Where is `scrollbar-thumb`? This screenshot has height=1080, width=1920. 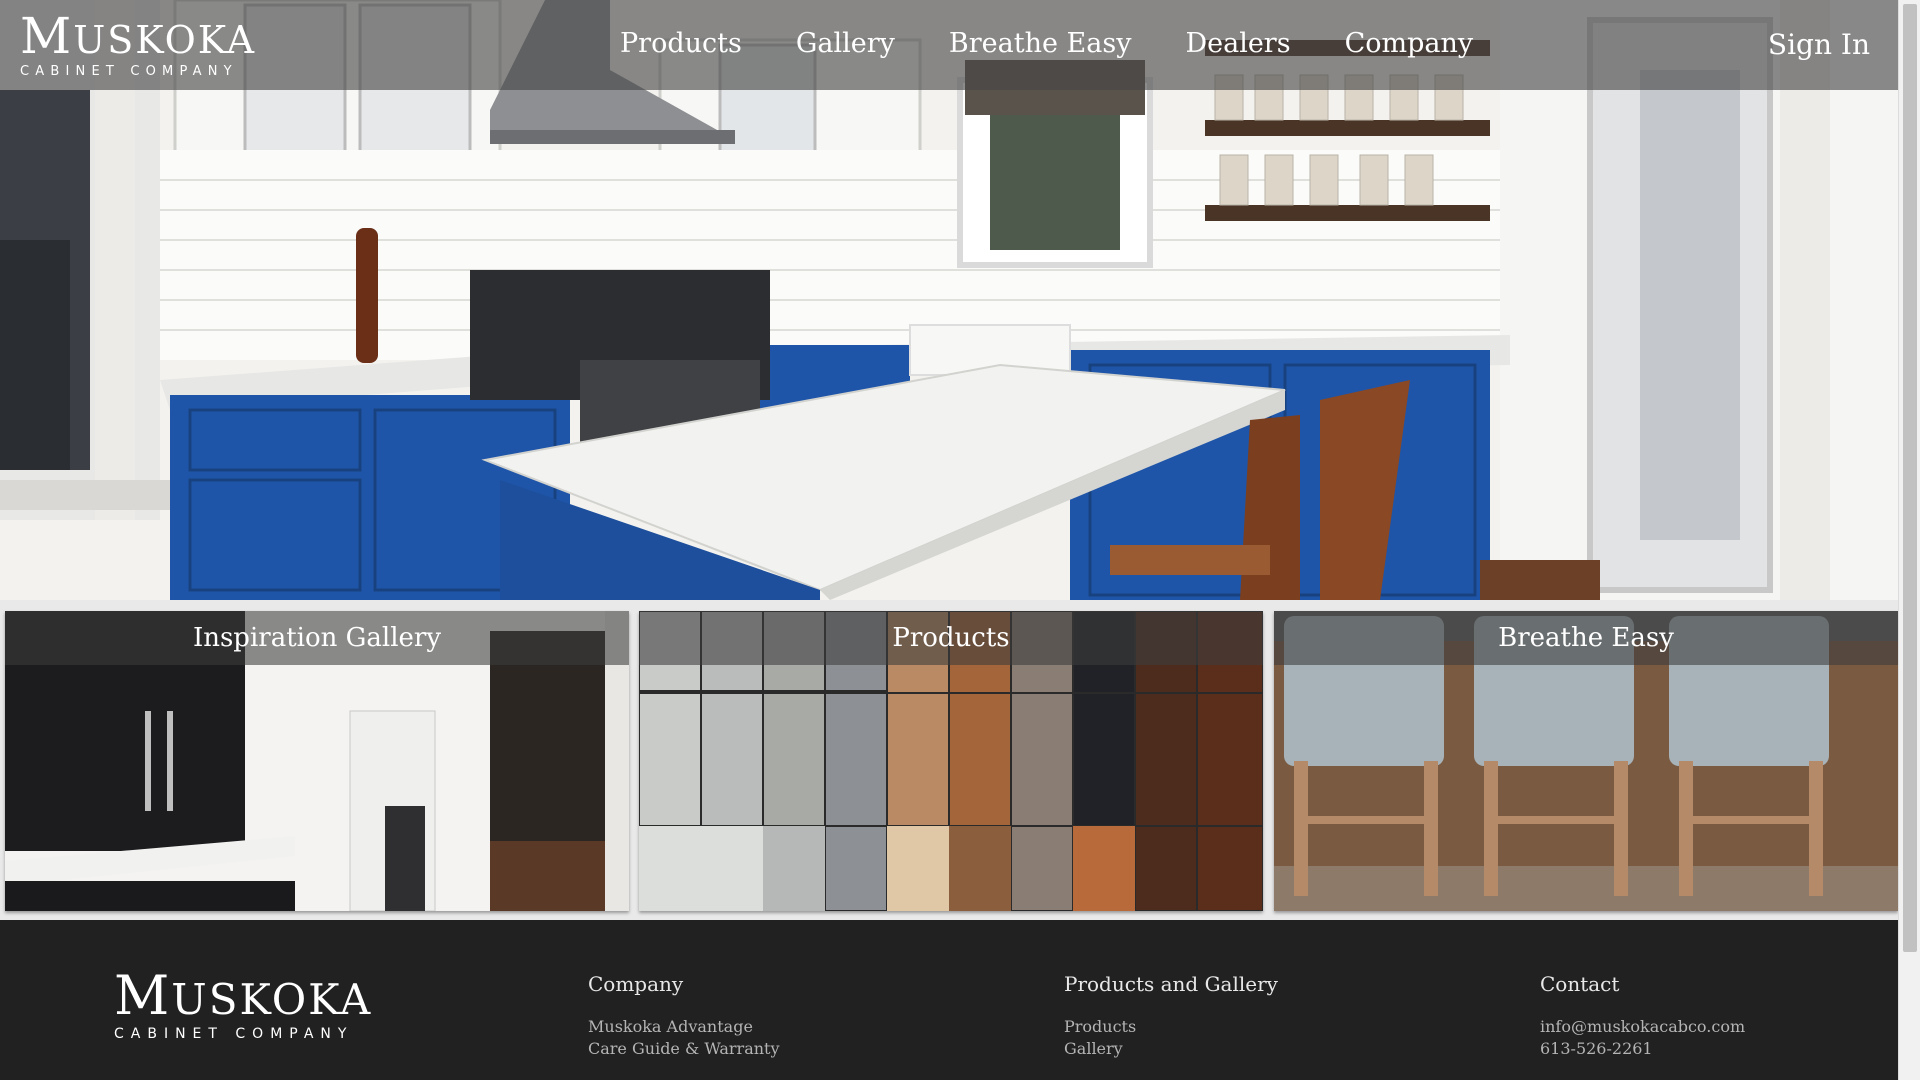 scrollbar-thumb is located at coordinates (1910, 478).